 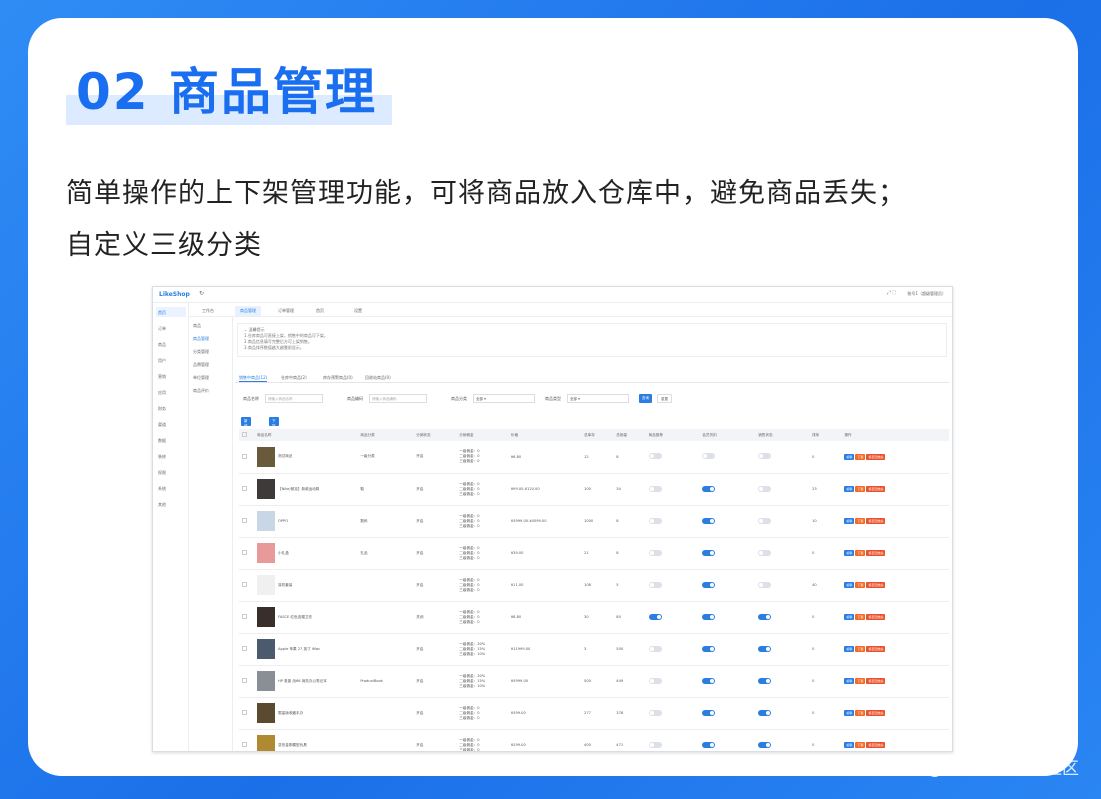 I want to click on goods-tab: 回收站商品(0), so click(x=378, y=378).